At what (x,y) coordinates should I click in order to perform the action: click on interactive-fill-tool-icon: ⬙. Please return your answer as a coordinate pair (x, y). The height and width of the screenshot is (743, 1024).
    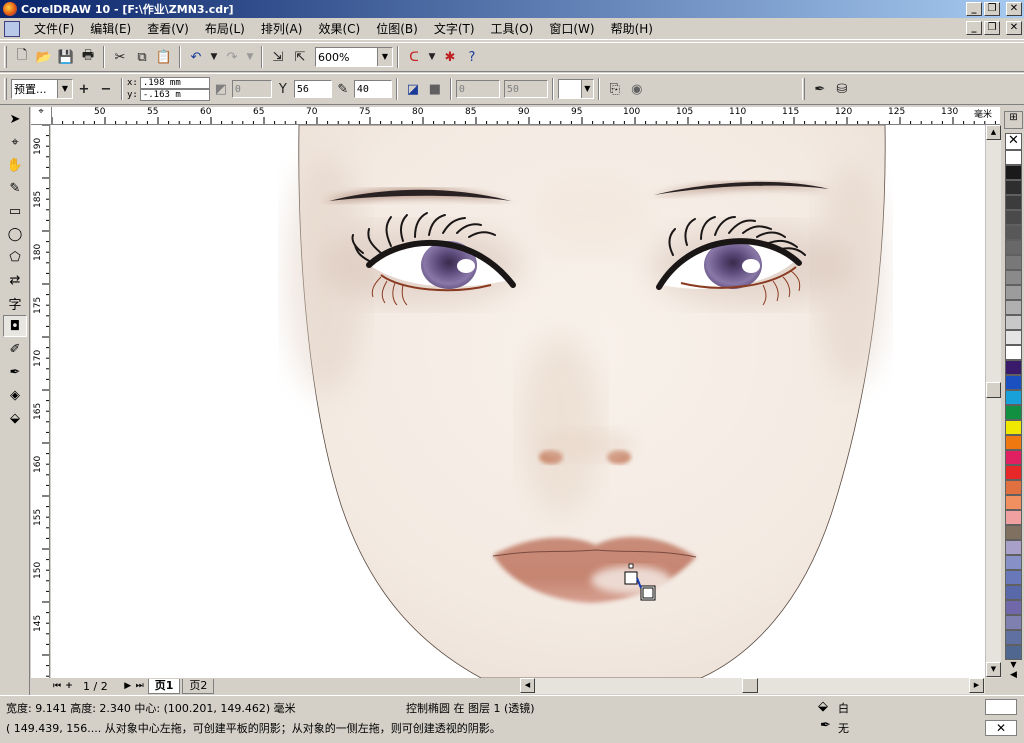
    Looking at the image, I should click on (15, 418).